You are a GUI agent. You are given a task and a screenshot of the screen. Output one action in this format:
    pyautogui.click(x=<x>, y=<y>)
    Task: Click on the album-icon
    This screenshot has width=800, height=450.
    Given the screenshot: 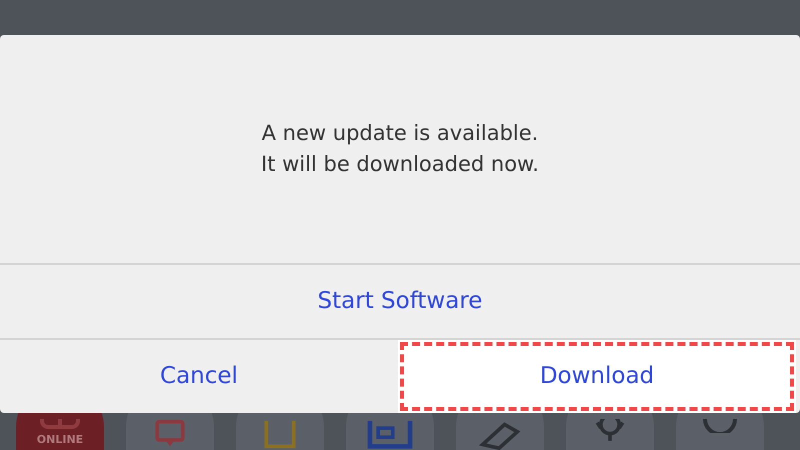 What is the action you would take?
    pyautogui.click(x=390, y=434)
    